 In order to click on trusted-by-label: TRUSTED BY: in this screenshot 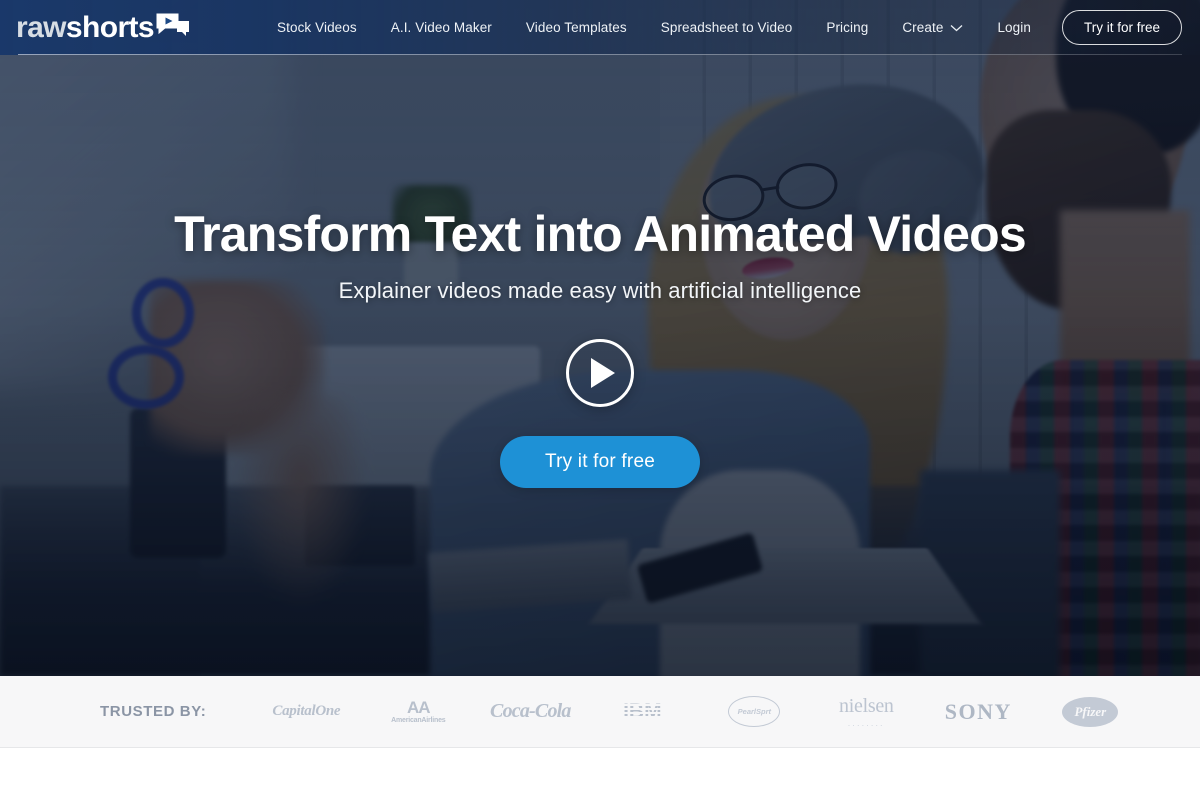, I will do `click(153, 711)`.